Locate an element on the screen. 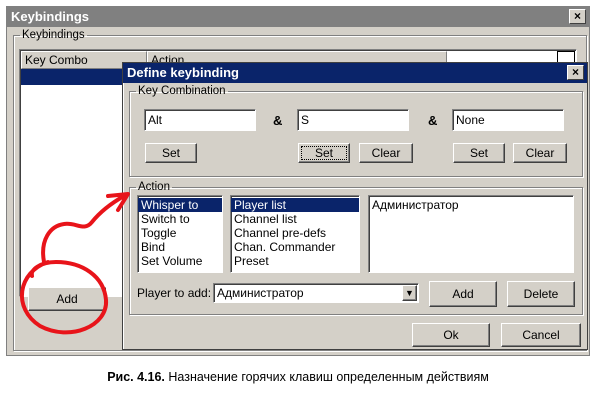 The height and width of the screenshot is (396, 596). figure-number: Рис. 4.16. is located at coordinates (136, 377).